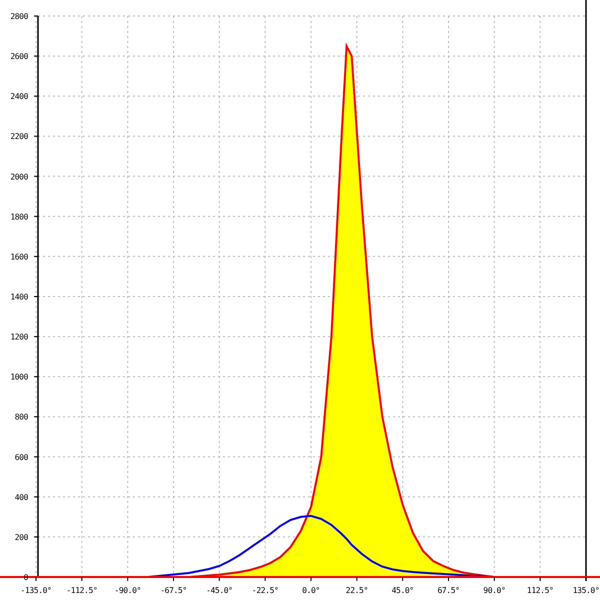  I want to click on tick-label: 112.5°, so click(540, 590).